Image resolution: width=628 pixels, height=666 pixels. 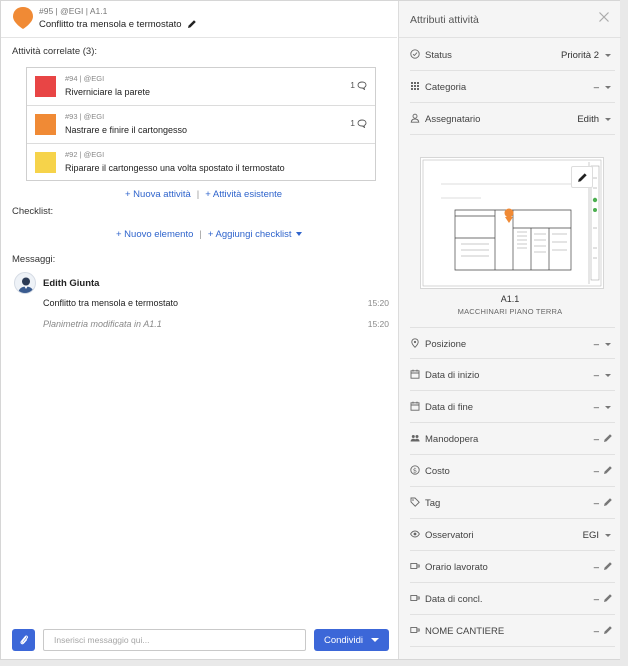 What do you see at coordinates (512, 439) in the screenshot?
I see `attribute-labor: Manodopera –` at bounding box center [512, 439].